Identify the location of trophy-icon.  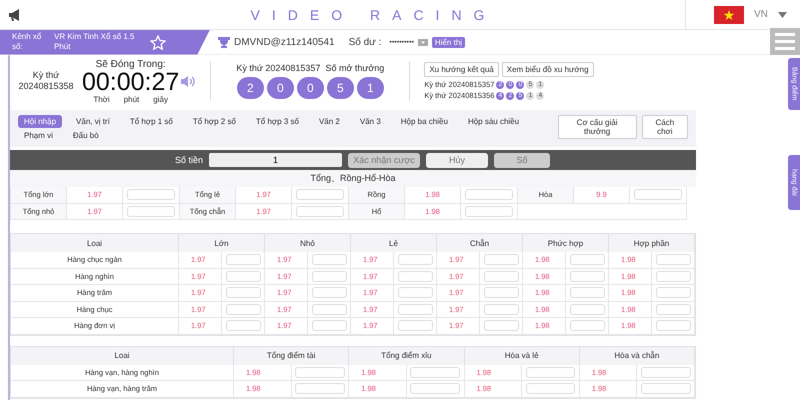
(224, 42).